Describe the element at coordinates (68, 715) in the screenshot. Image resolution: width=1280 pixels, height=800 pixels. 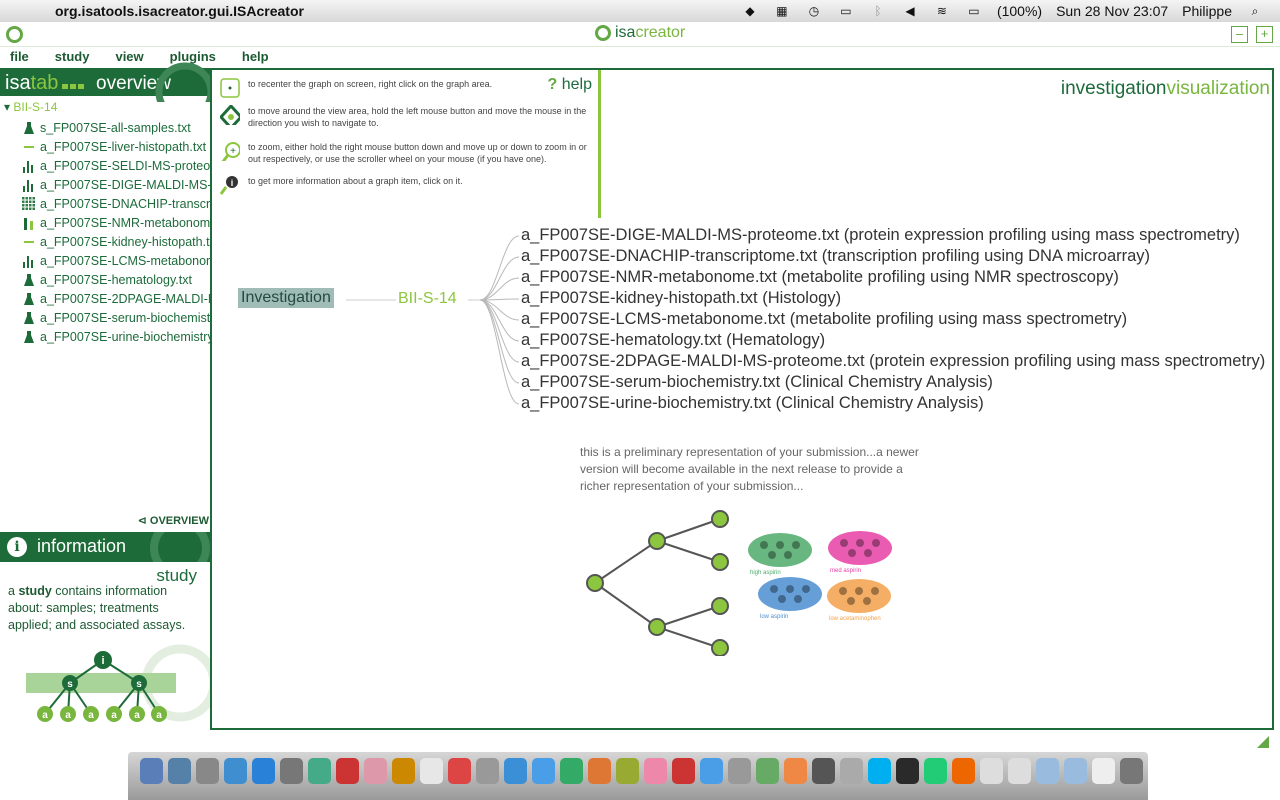
I see `svg-text: a` at that location.